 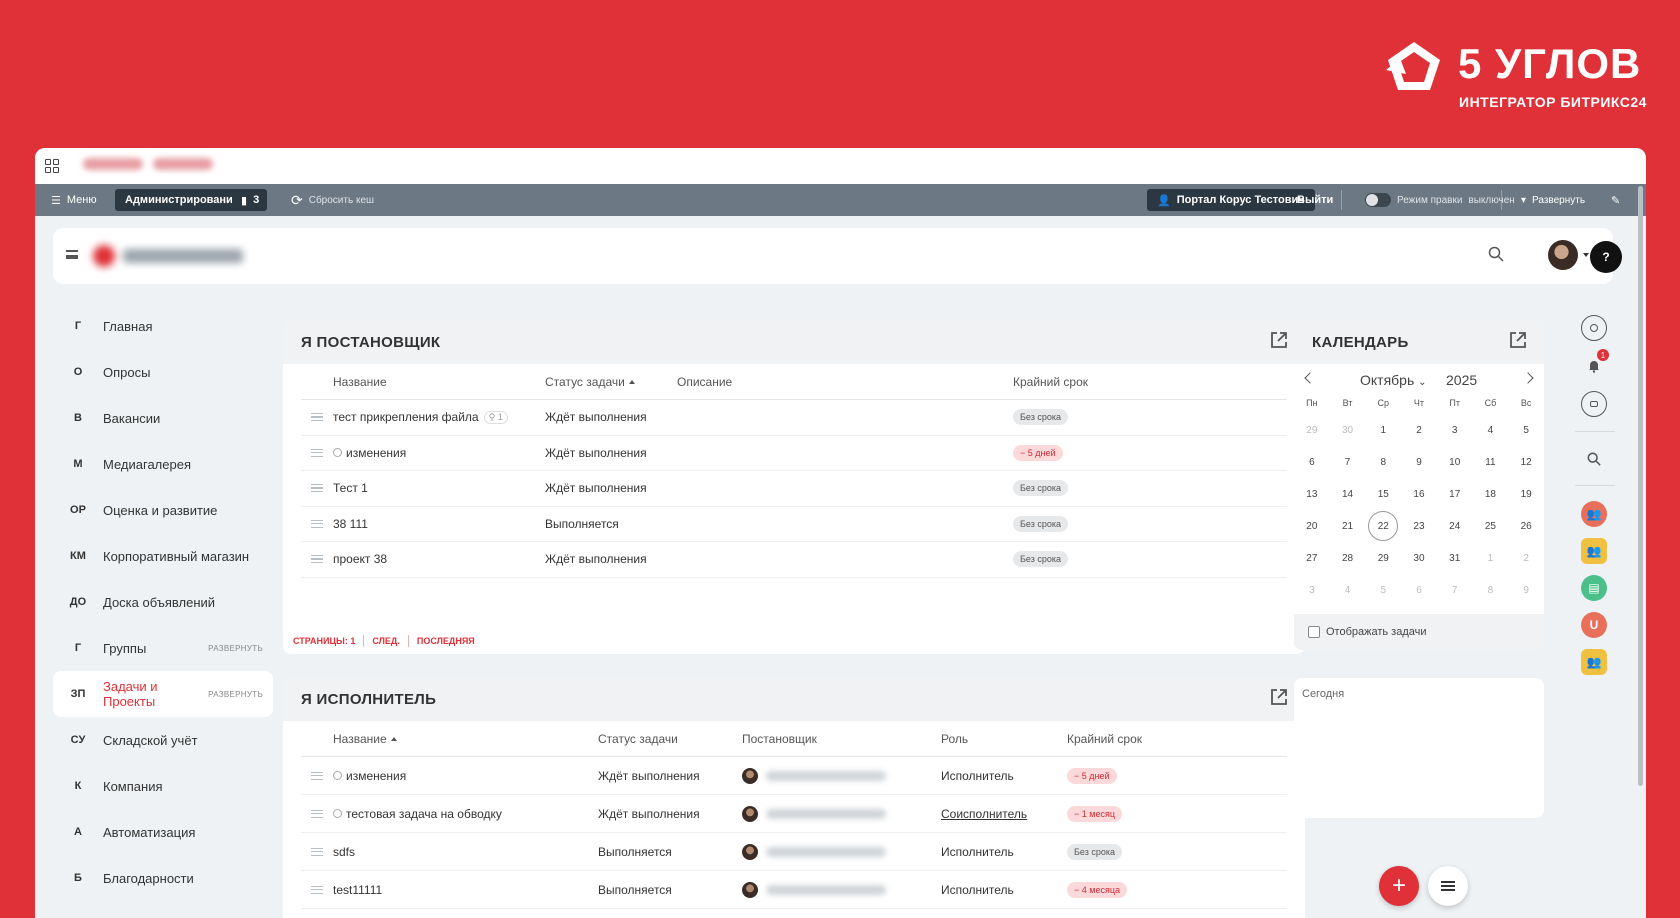 I want to click on notes-counter-button: ▮ 3, so click(x=250, y=200).